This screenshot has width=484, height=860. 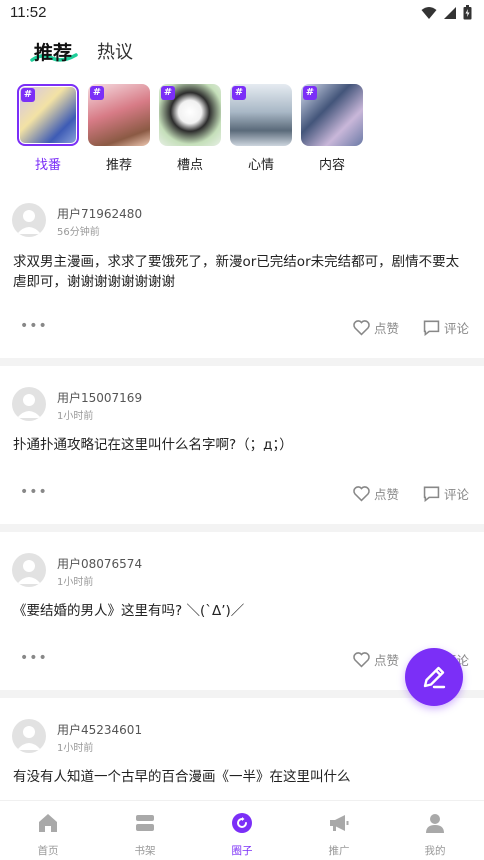 What do you see at coordinates (242, 851) in the screenshot?
I see `nav-label: 圈子` at bounding box center [242, 851].